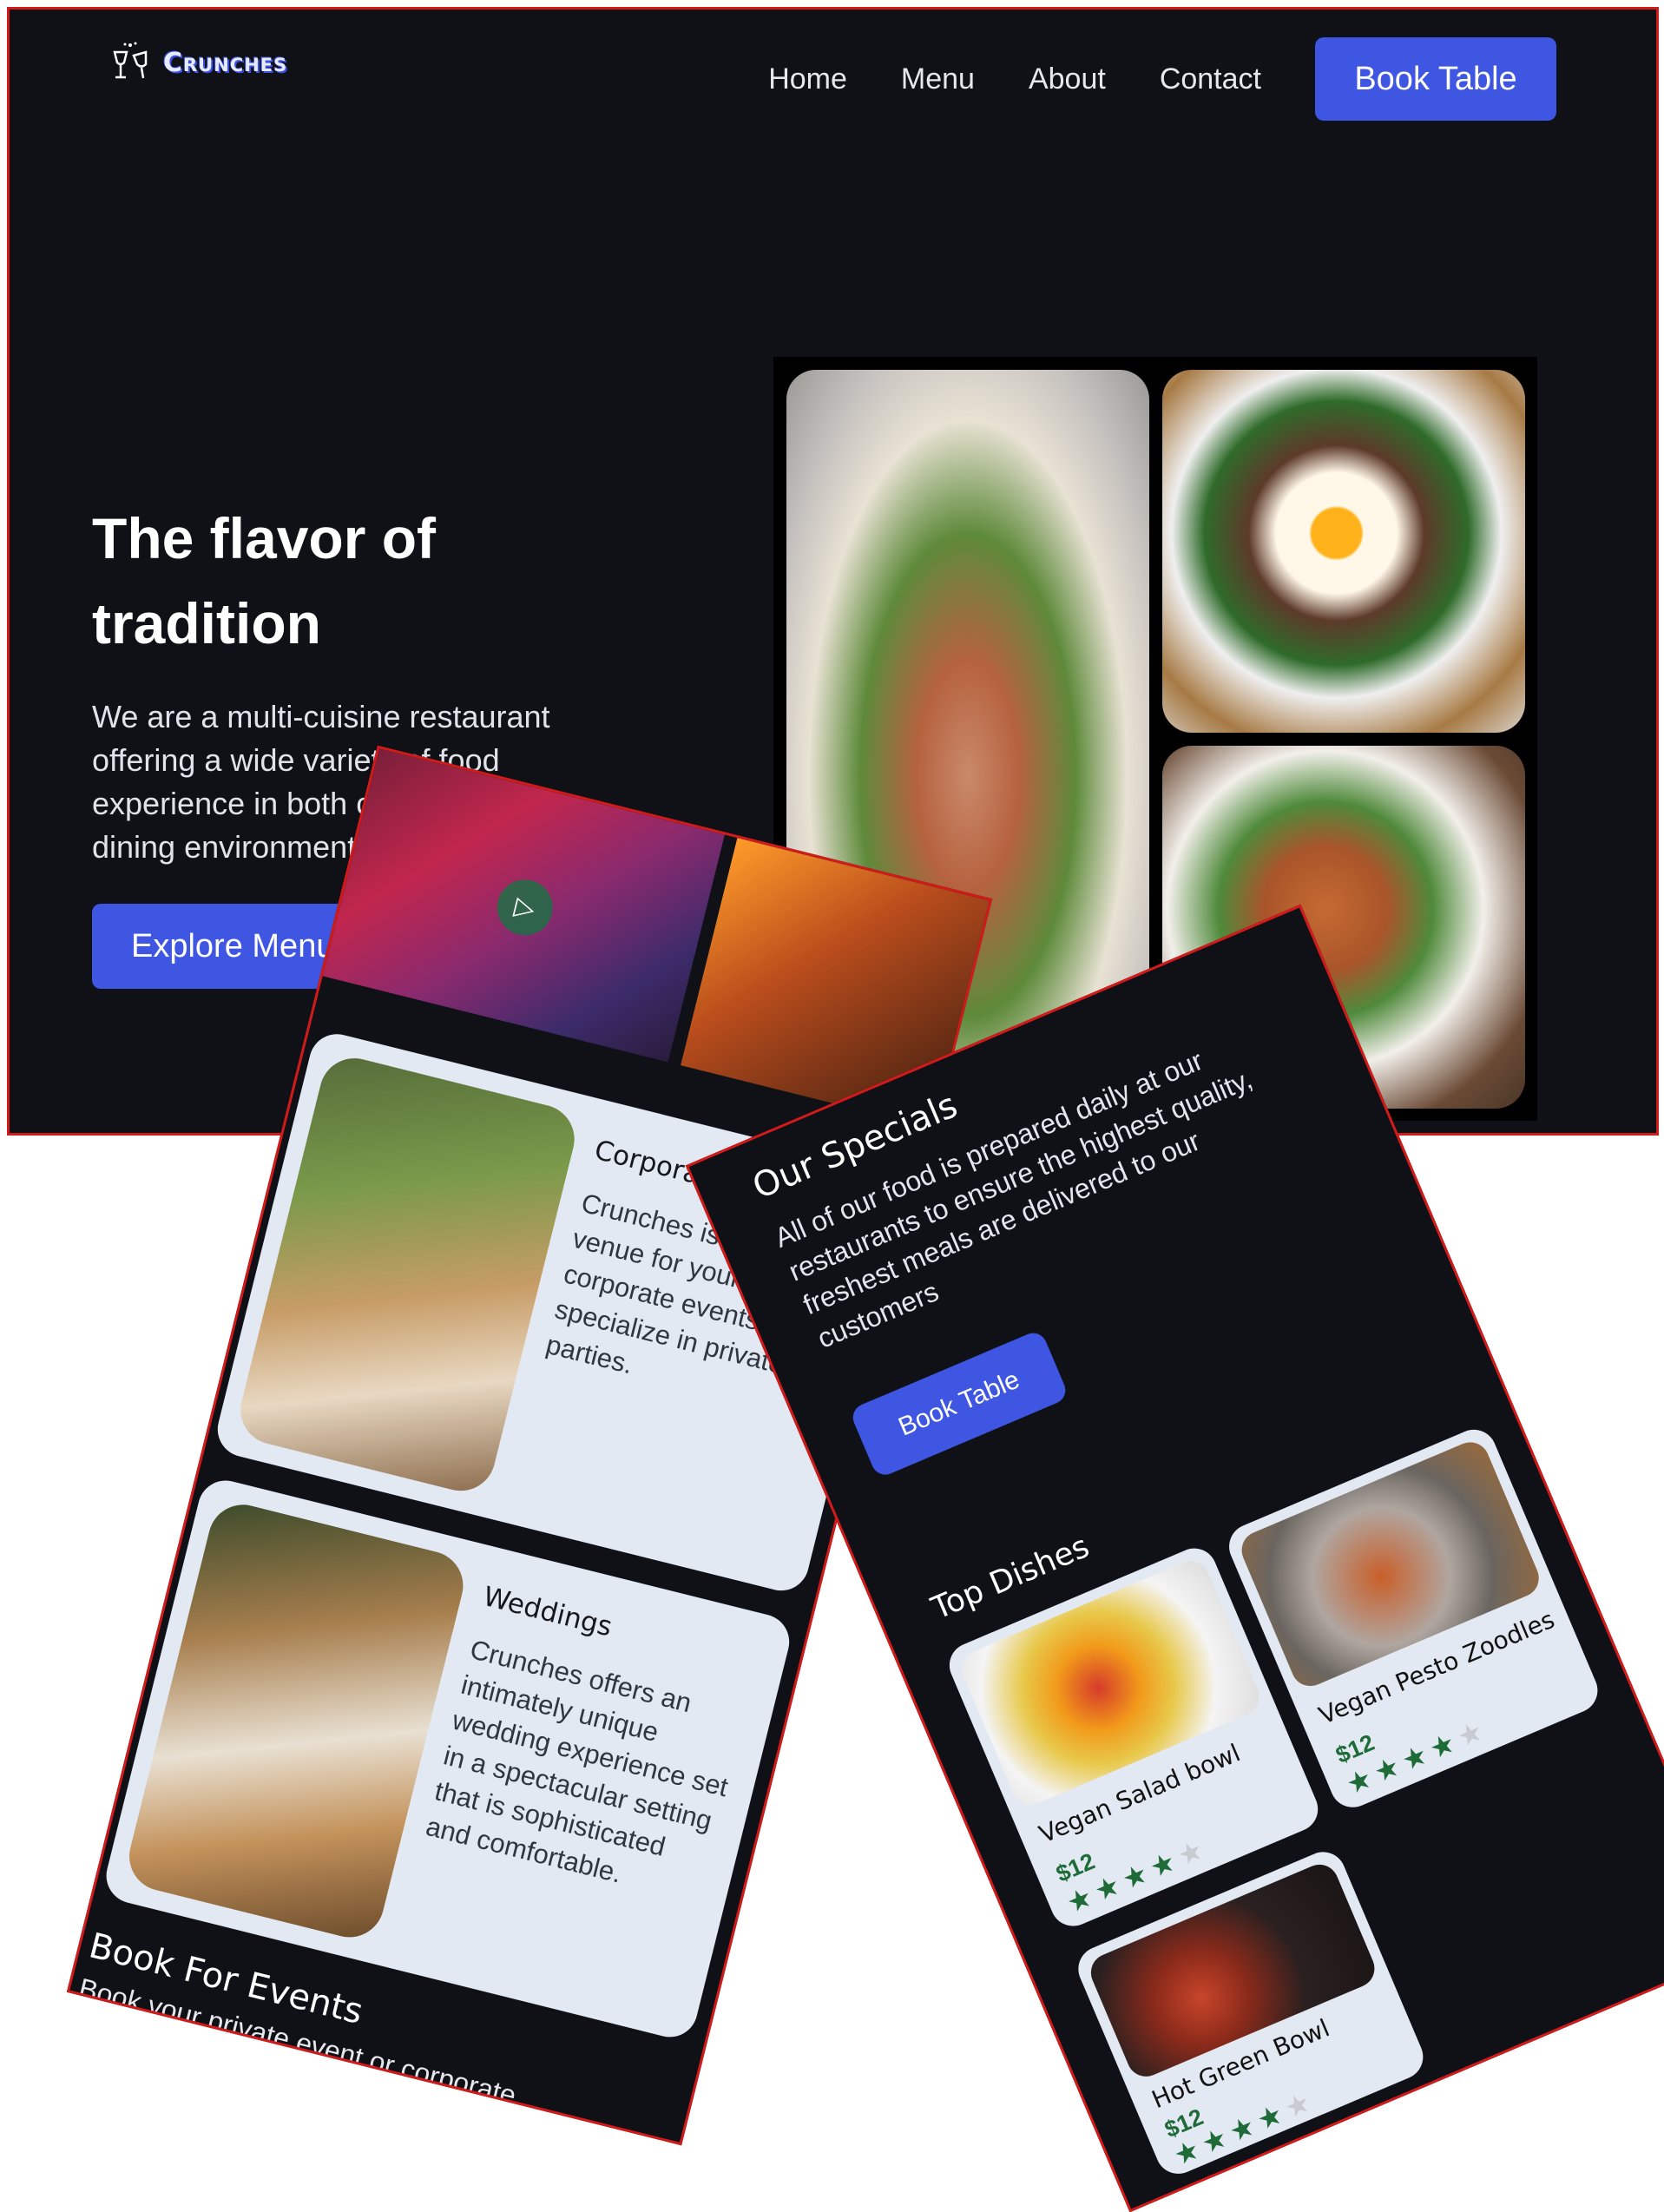 Image resolution: width=1664 pixels, height=2212 pixels. Describe the element at coordinates (807, 79) in the screenshot. I see `nav-home: Home` at that location.